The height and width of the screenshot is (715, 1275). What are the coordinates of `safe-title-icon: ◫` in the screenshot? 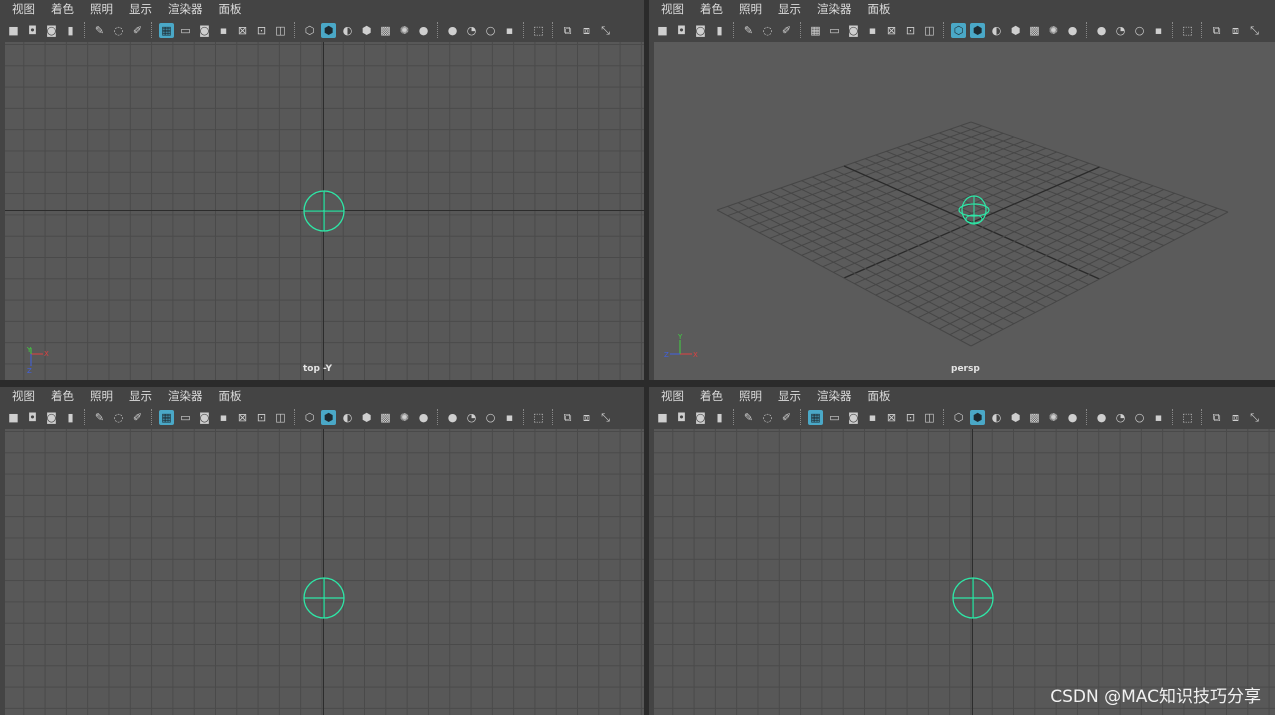 It's located at (280, 30).